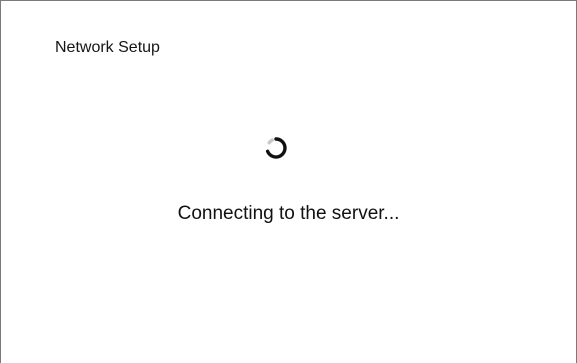 The image size is (577, 363). What do you see at coordinates (107, 47) in the screenshot?
I see `page-title: Network Setup` at bounding box center [107, 47].